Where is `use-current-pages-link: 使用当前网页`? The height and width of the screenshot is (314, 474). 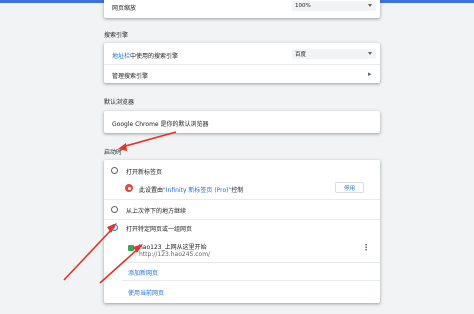 use-current-pages-link: 使用当前网页 is located at coordinates (146, 292).